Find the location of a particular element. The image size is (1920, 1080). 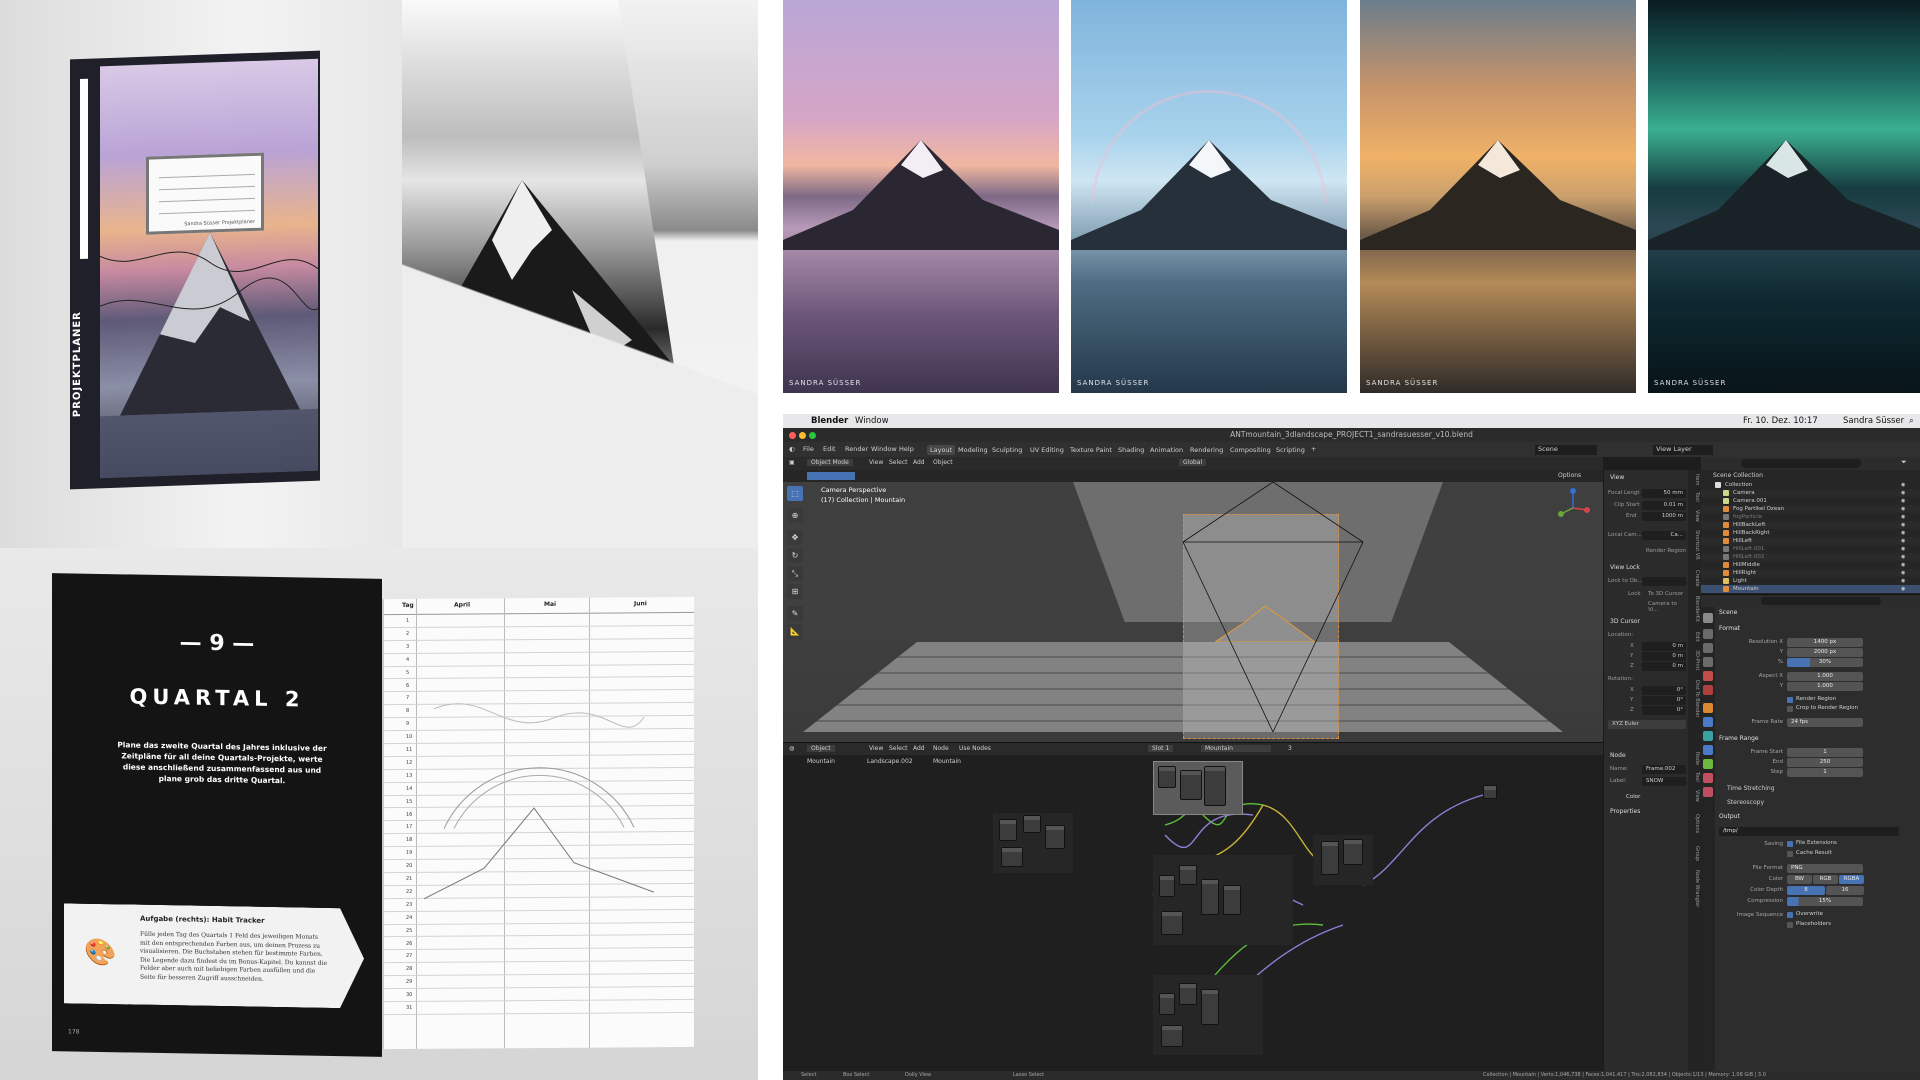

editor-type-icon: ▣ is located at coordinates (792, 462).